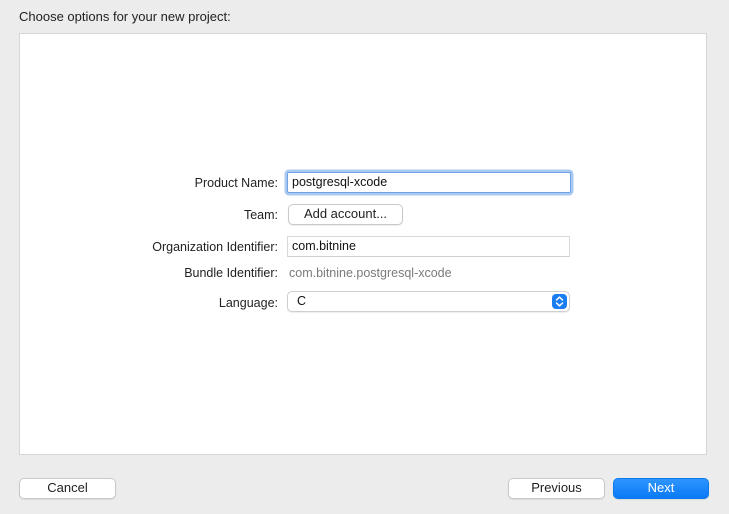 The height and width of the screenshot is (514, 729). What do you see at coordinates (428, 301) in the screenshot?
I see `language-popup-button: C` at bounding box center [428, 301].